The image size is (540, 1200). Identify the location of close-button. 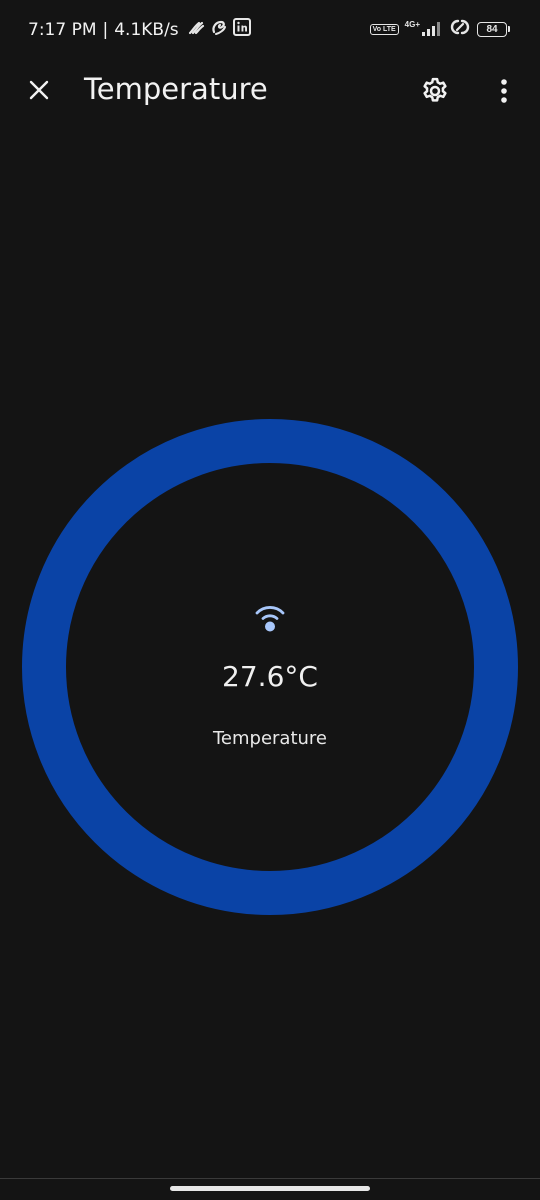
(39, 90).